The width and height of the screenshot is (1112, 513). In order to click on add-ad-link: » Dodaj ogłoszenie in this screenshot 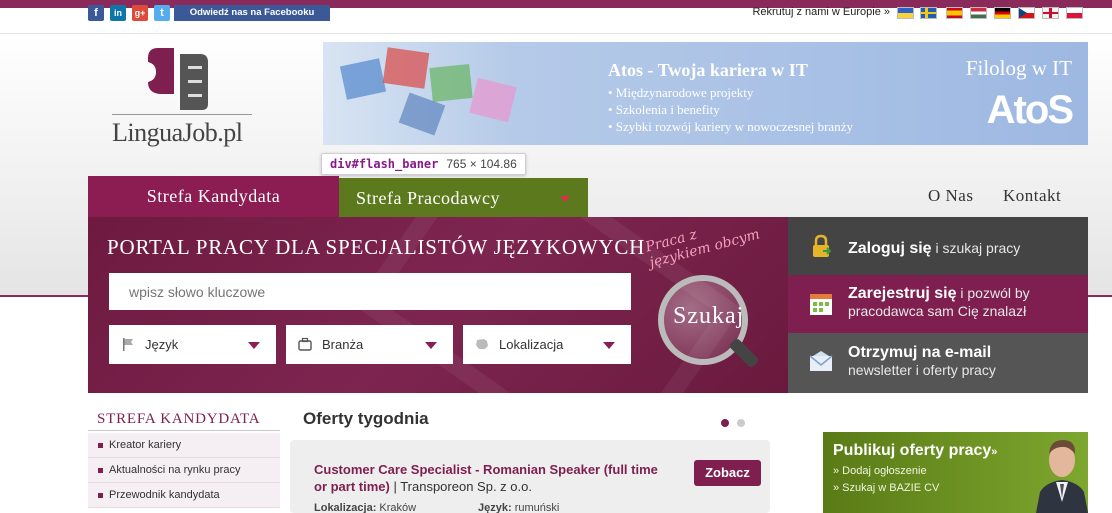, I will do `click(880, 471)`.